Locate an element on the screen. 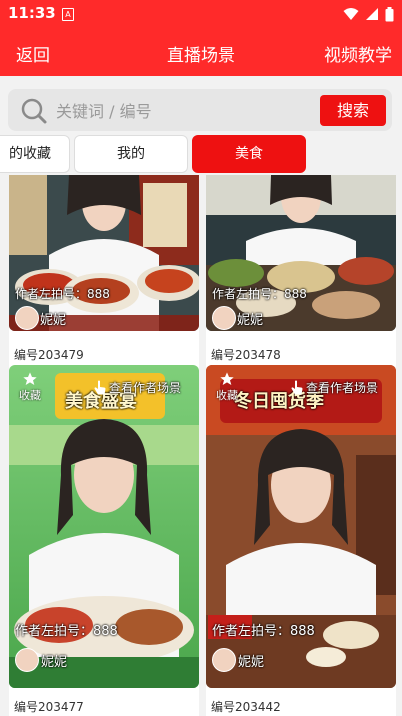 This screenshot has width=402, height=716. search-icon is located at coordinates (34, 111).